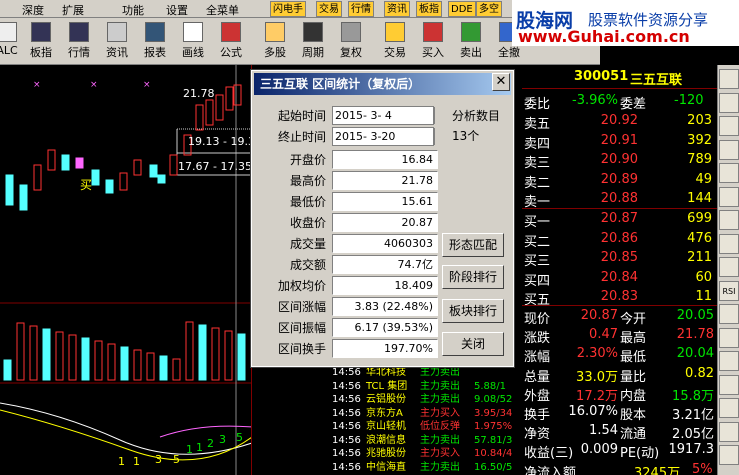  Describe the element at coordinates (193, 41) in the screenshot. I see `toolbar-draw: 画线` at that location.